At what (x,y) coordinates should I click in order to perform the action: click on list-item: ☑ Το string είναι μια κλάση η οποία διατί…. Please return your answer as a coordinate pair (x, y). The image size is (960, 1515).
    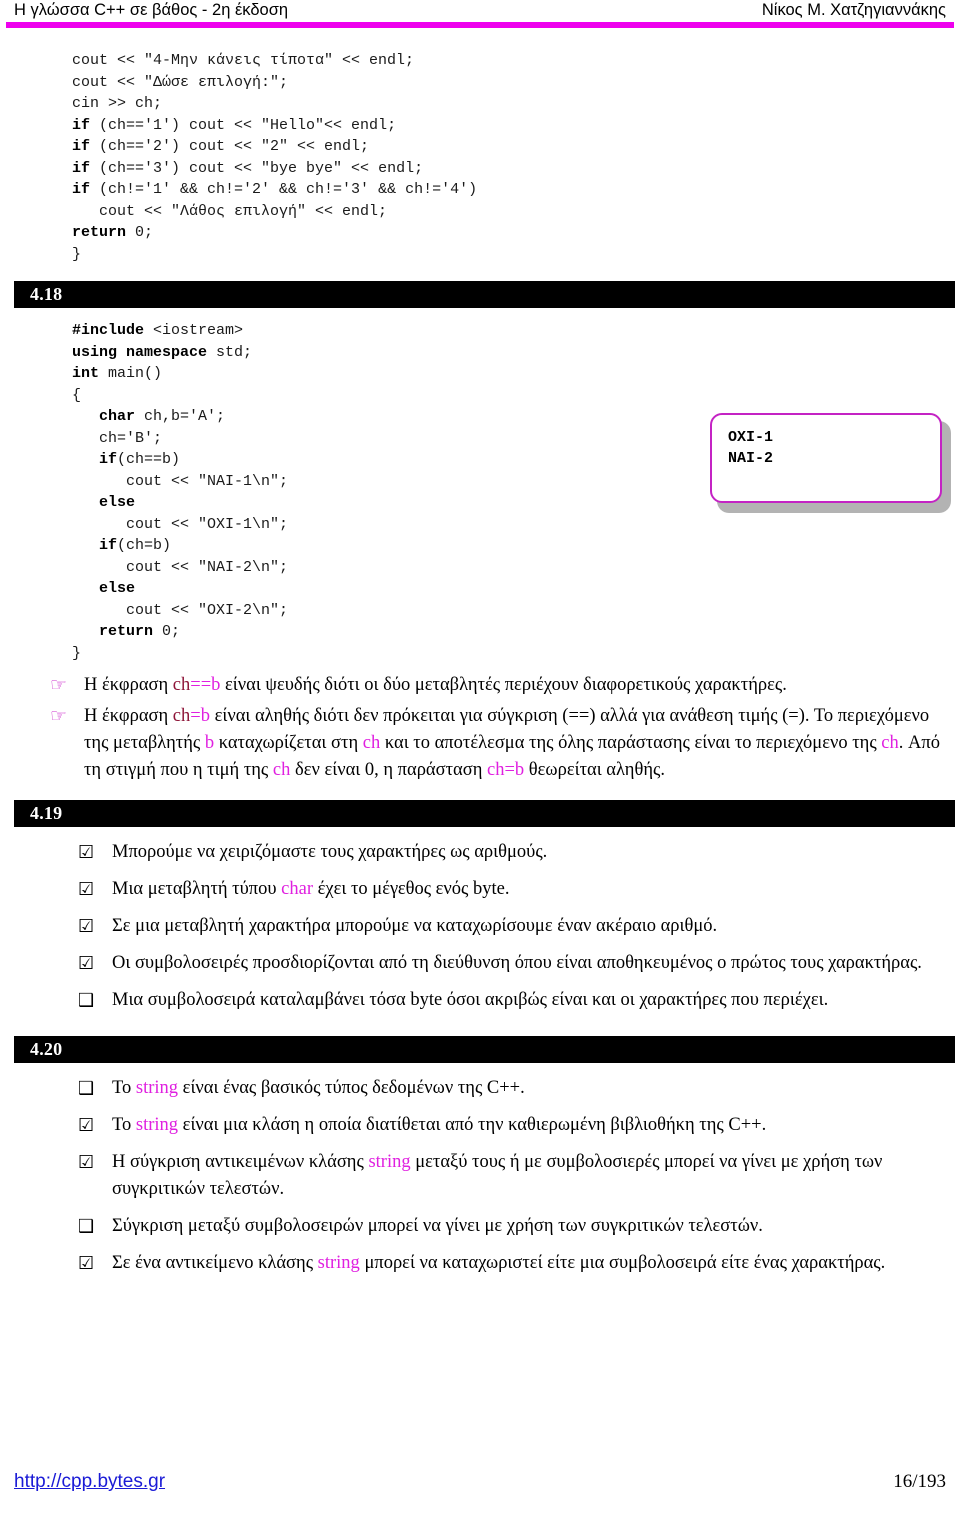
    Looking at the image, I should click on (516, 1125).